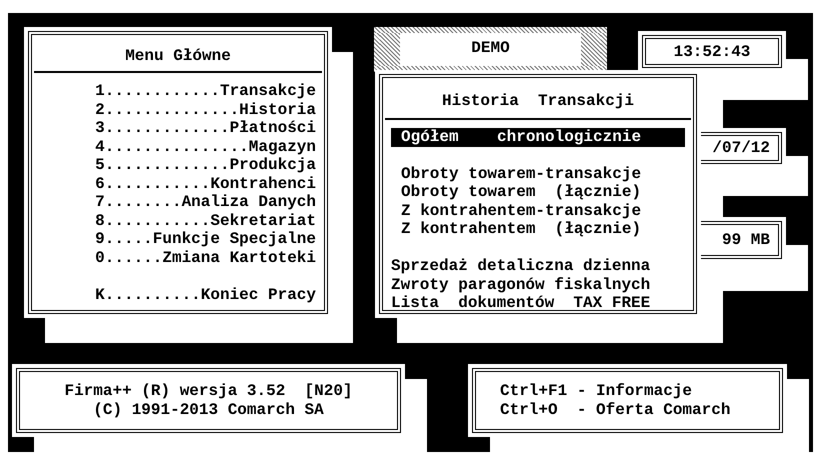  Describe the element at coordinates (198, 91) in the screenshot. I see `menu-item: 1............Transakcje` at that location.